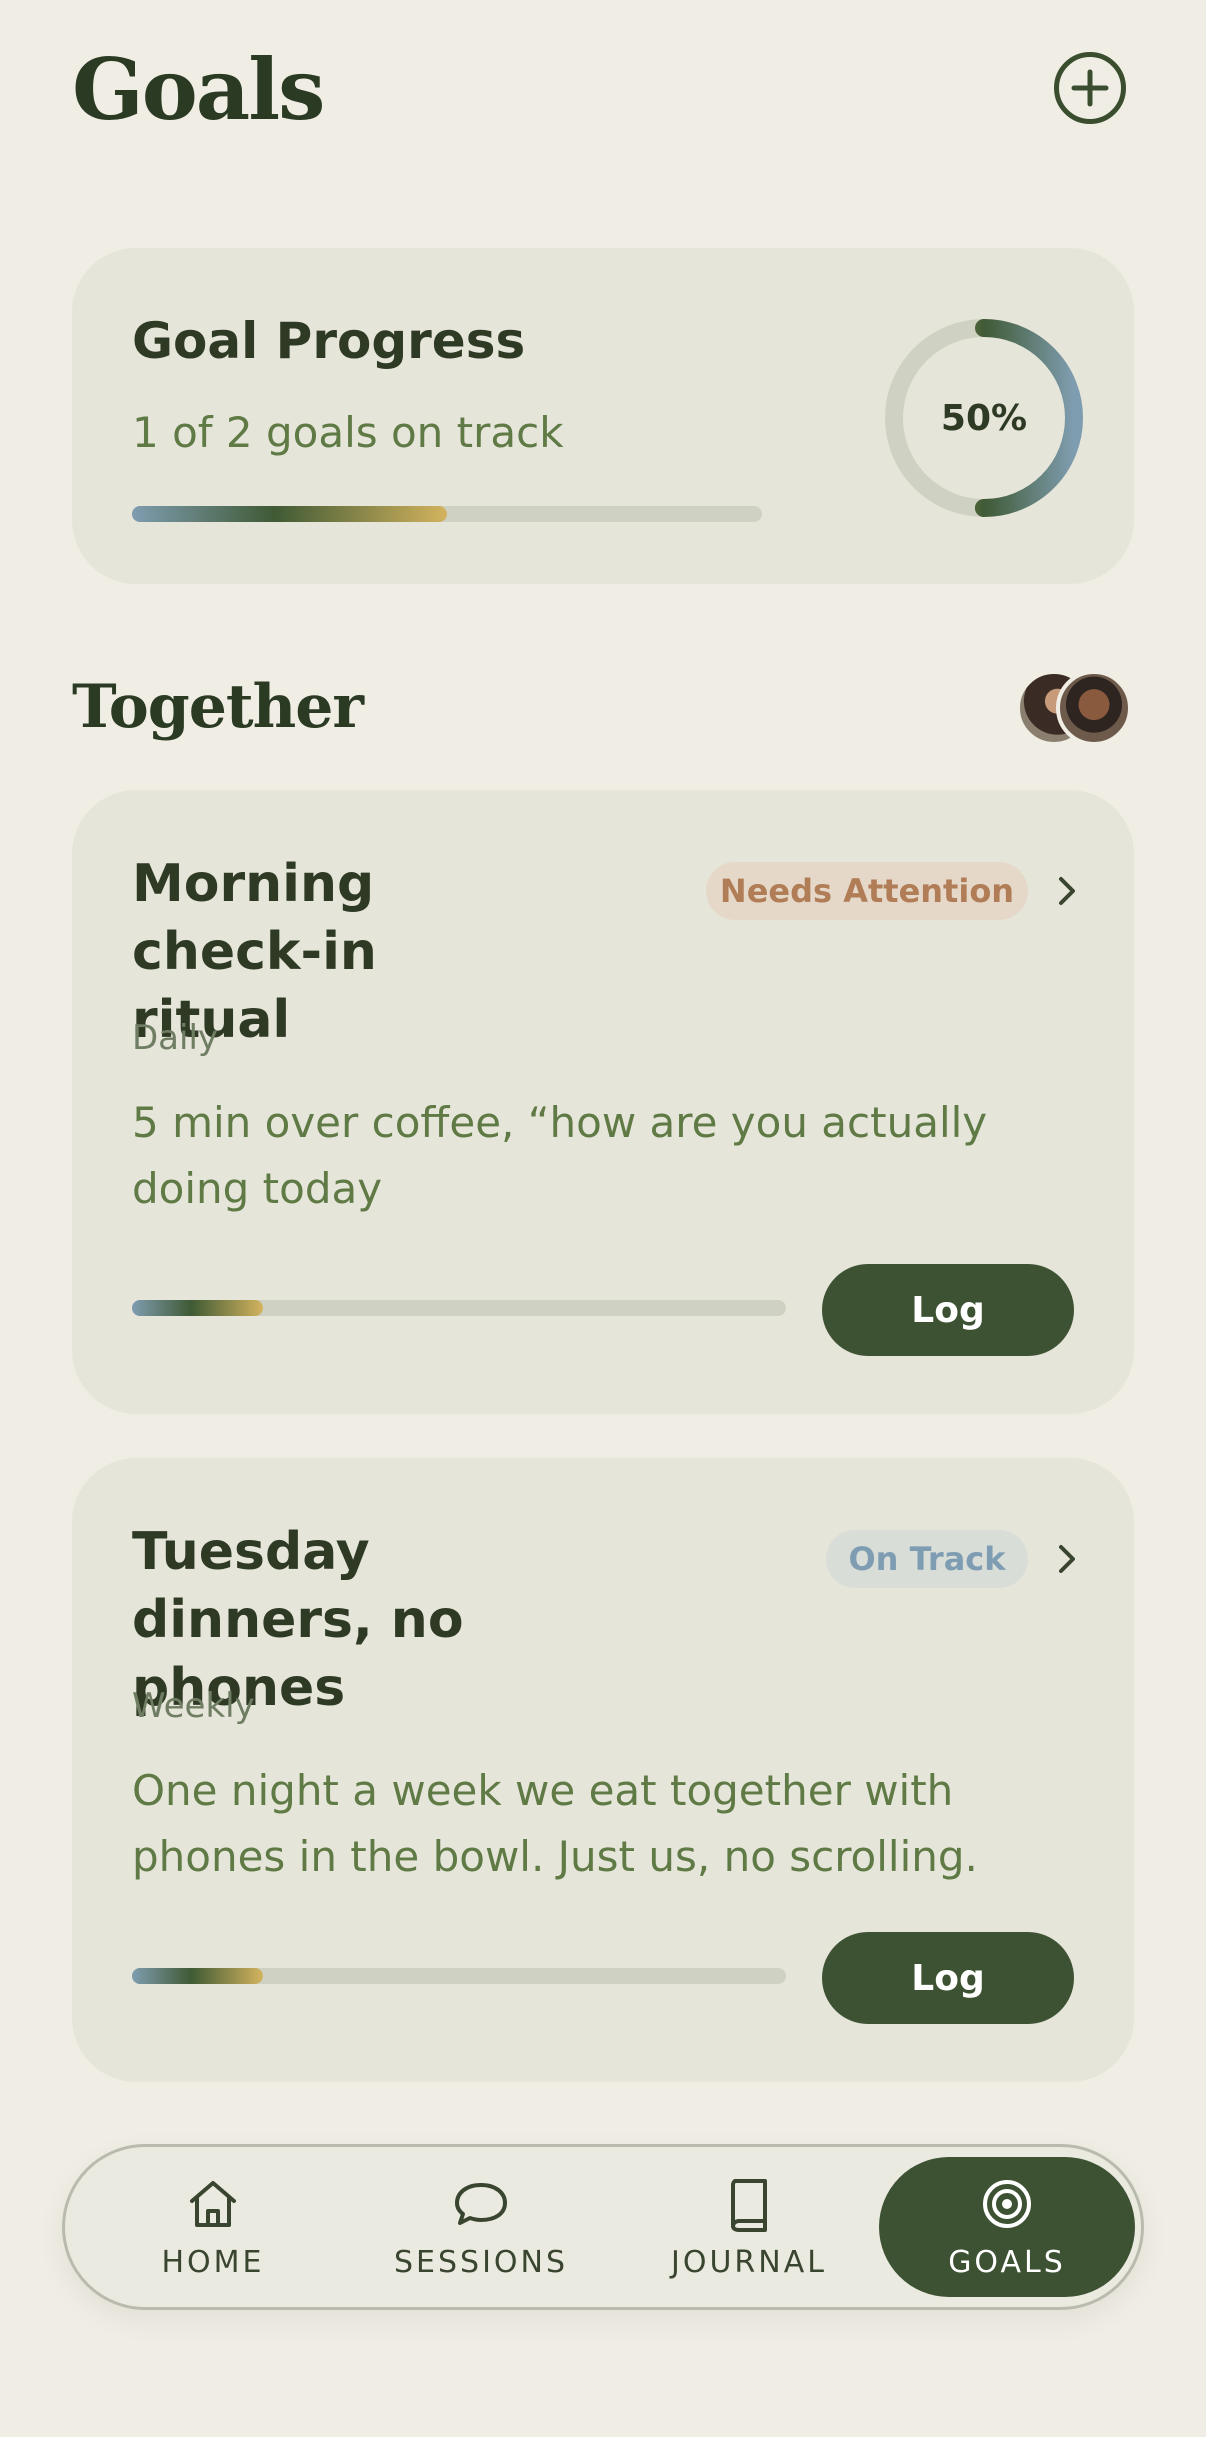 The width and height of the screenshot is (1206, 2437). Describe the element at coordinates (218, 707) in the screenshot. I see `section-title-together: Together` at that location.